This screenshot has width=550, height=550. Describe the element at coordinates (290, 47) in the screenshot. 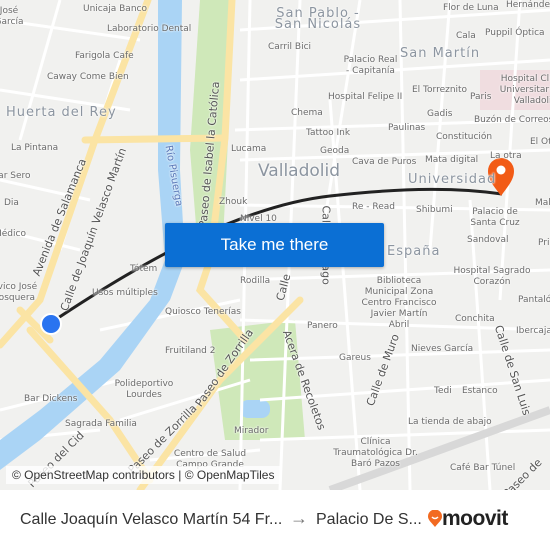

I see `map-label: Carril Bici` at that location.